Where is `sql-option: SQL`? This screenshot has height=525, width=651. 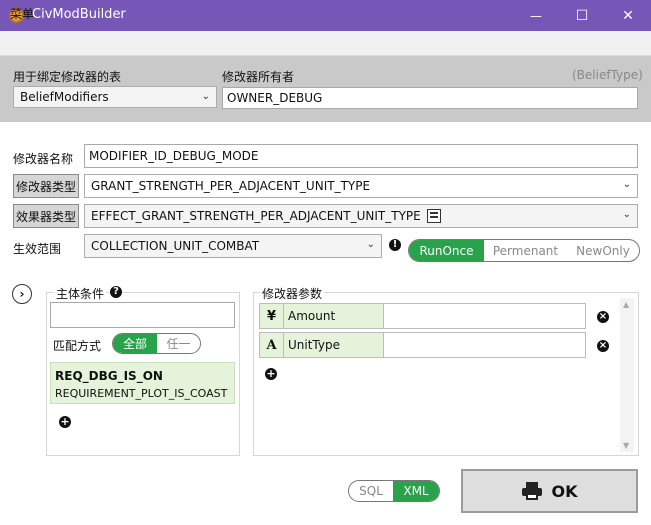 sql-option: SQL is located at coordinates (371, 491).